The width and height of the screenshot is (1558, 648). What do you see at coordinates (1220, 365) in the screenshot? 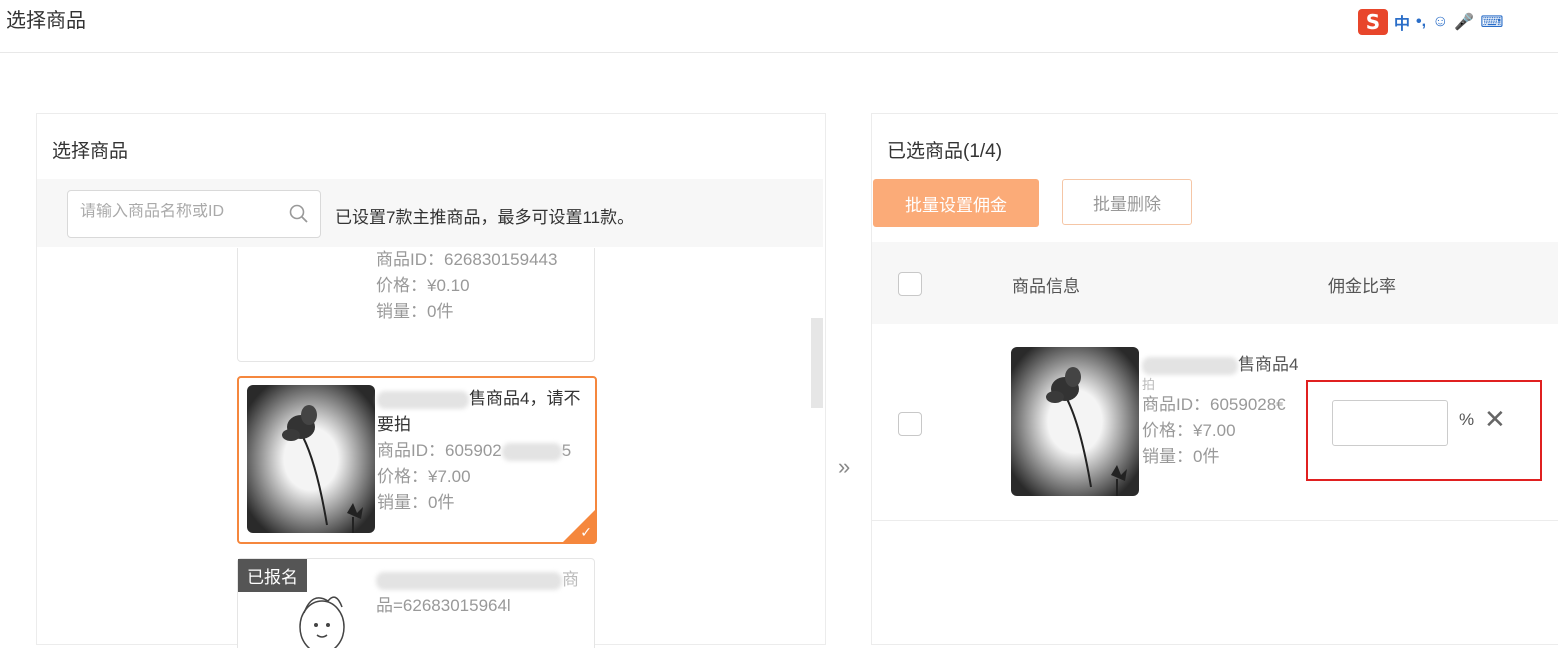
I see `product-name: 售商品4` at bounding box center [1220, 365].